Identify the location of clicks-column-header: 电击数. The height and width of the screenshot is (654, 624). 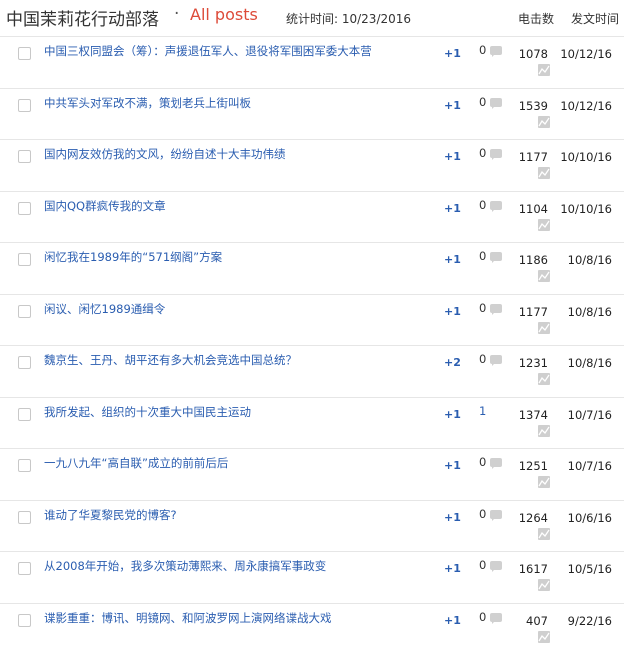
(536, 18).